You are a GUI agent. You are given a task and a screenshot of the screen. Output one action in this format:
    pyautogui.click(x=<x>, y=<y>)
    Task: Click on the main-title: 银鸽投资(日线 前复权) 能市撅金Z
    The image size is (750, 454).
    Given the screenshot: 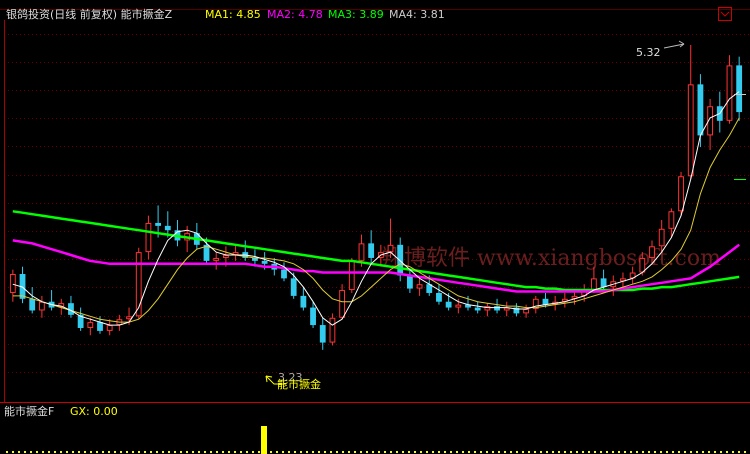 What is the action you would take?
    pyautogui.click(x=89, y=14)
    